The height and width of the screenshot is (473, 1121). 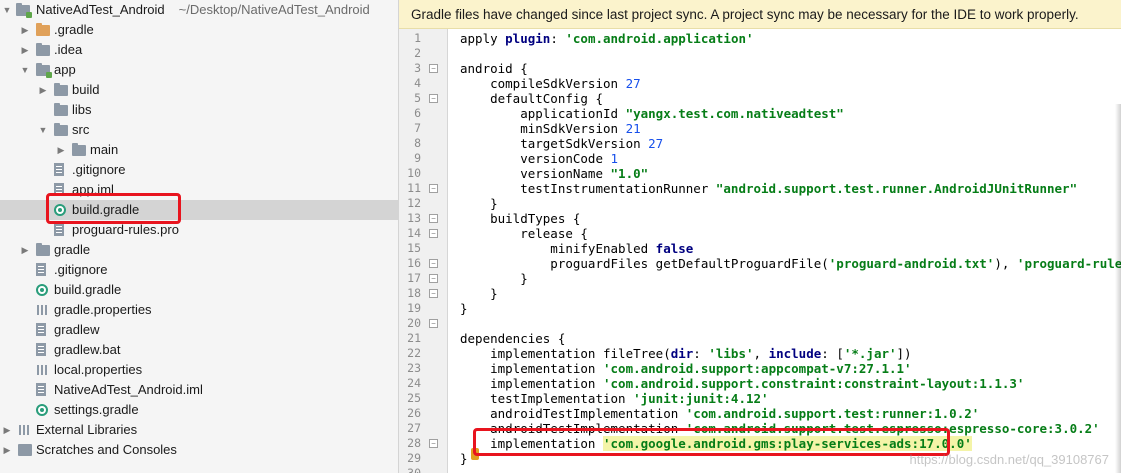 I want to click on bulb-icon, so click(x=475, y=454).